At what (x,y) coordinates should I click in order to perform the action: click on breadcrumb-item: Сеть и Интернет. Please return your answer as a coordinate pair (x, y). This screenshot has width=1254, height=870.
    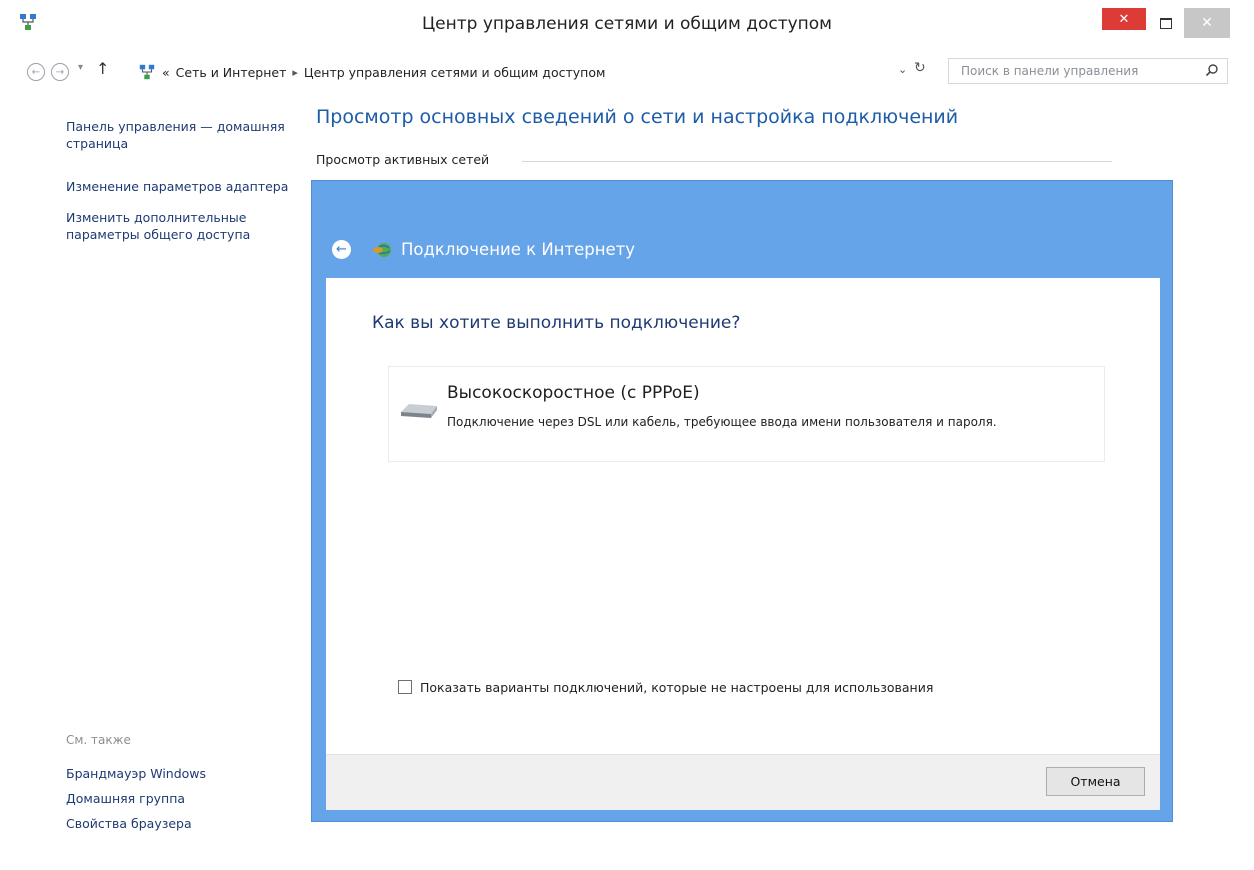
    Looking at the image, I should click on (231, 72).